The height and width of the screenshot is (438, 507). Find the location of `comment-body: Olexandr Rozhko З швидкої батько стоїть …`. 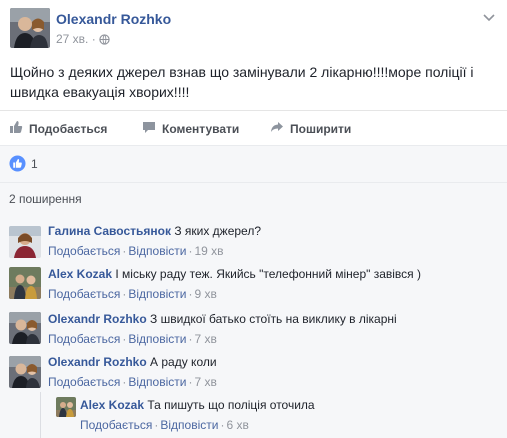

comment-body: Olexandr Rozhko З швидкої батько стоїть … is located at coordinates (222, 319).